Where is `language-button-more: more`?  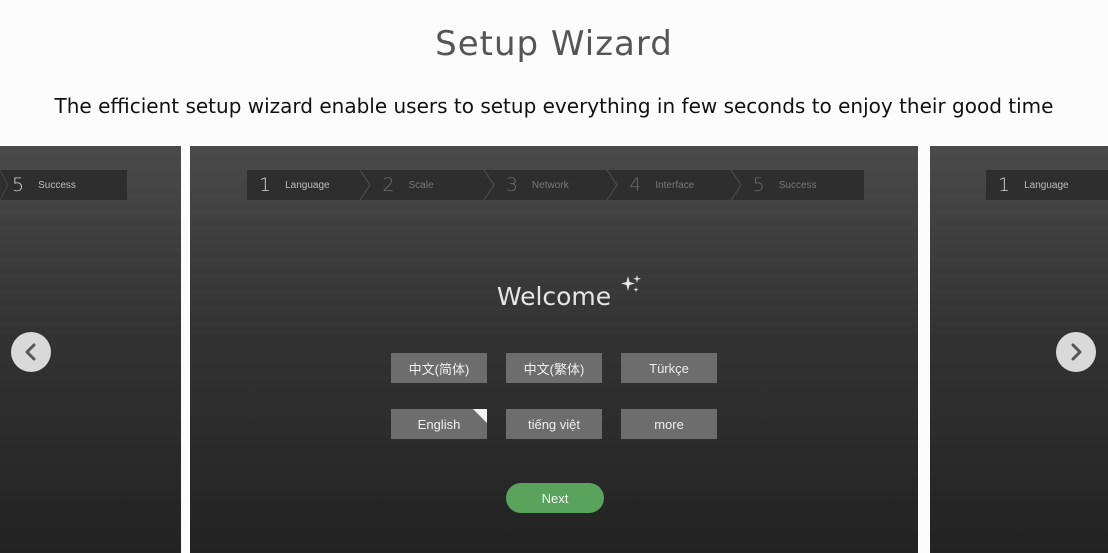
language-button-more: more is located at coordinates (669, 424).